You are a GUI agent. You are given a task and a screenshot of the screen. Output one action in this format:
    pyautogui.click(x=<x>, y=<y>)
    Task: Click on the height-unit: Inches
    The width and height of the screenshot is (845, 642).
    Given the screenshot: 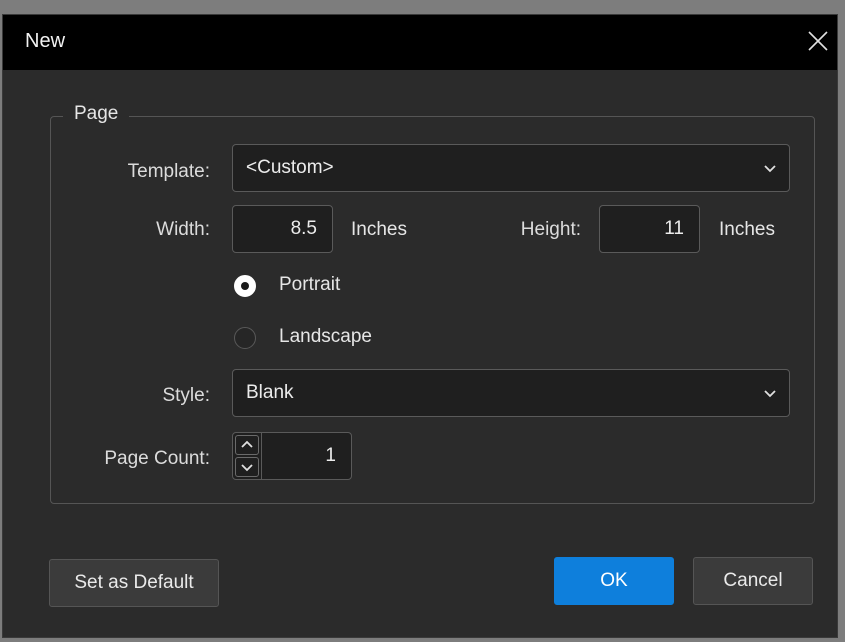 What is the action you would take?
    pyautogui.click(x=747, y=229)
    